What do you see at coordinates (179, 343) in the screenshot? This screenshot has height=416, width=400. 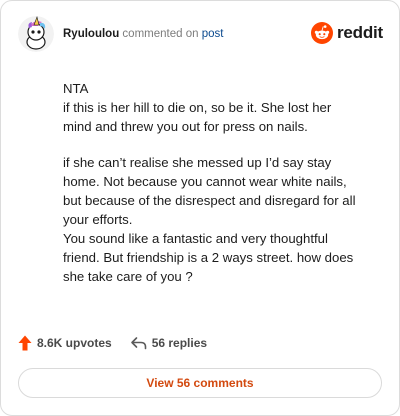 I see `reply-count: 56 replies` at bounding box center [179, 343].